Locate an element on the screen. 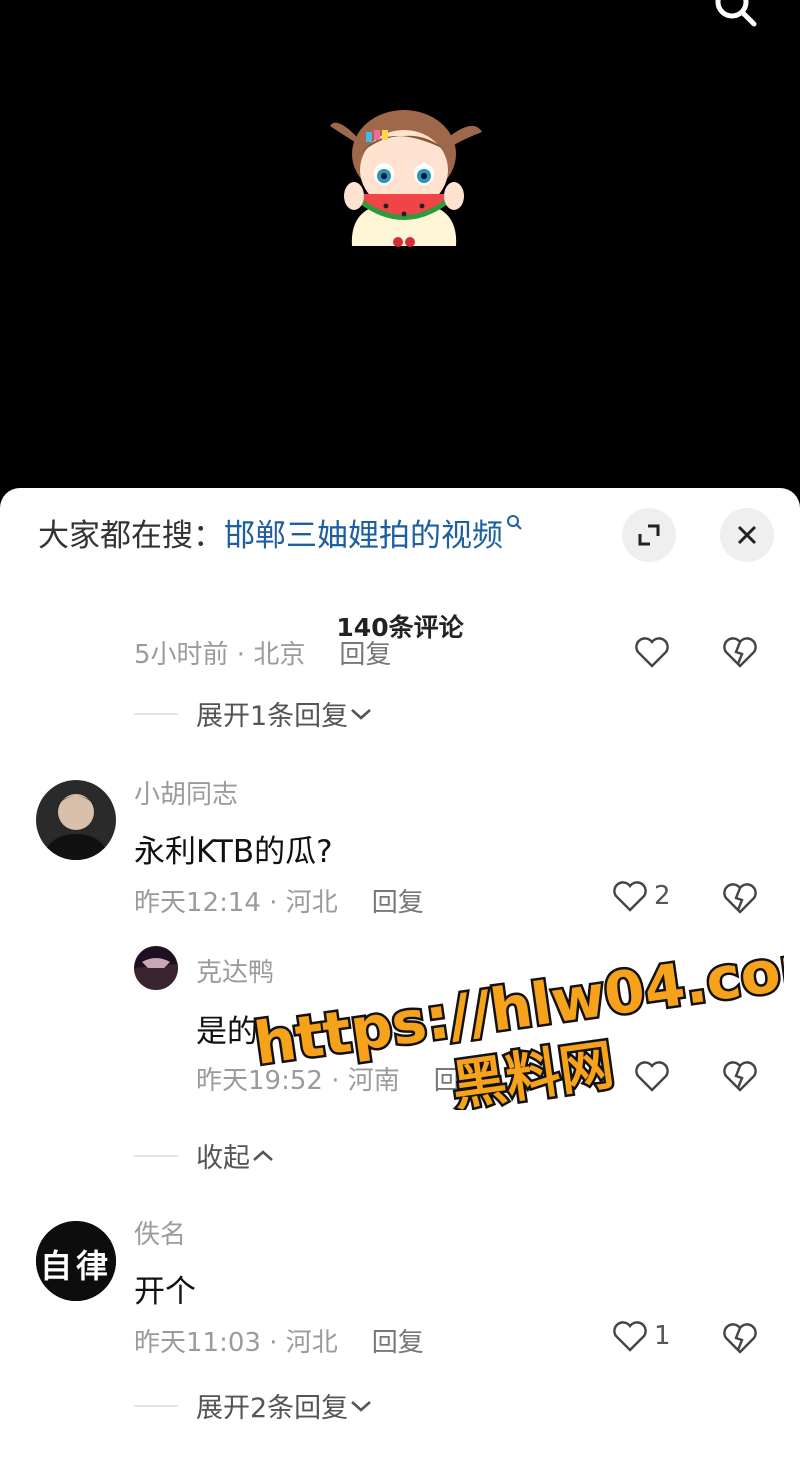 This screenshot has width=800, height=1469. comment-meta: 昨天12:14 · 河北 回复 is located at coordinates (279, 900).